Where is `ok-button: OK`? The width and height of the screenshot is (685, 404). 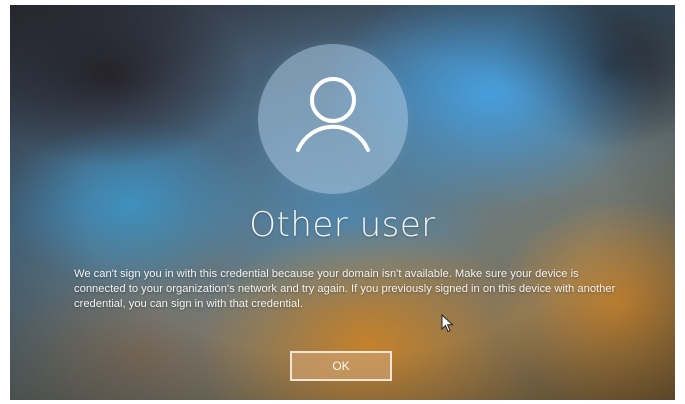 ok-button: OK is located at coordinates (341, 366).